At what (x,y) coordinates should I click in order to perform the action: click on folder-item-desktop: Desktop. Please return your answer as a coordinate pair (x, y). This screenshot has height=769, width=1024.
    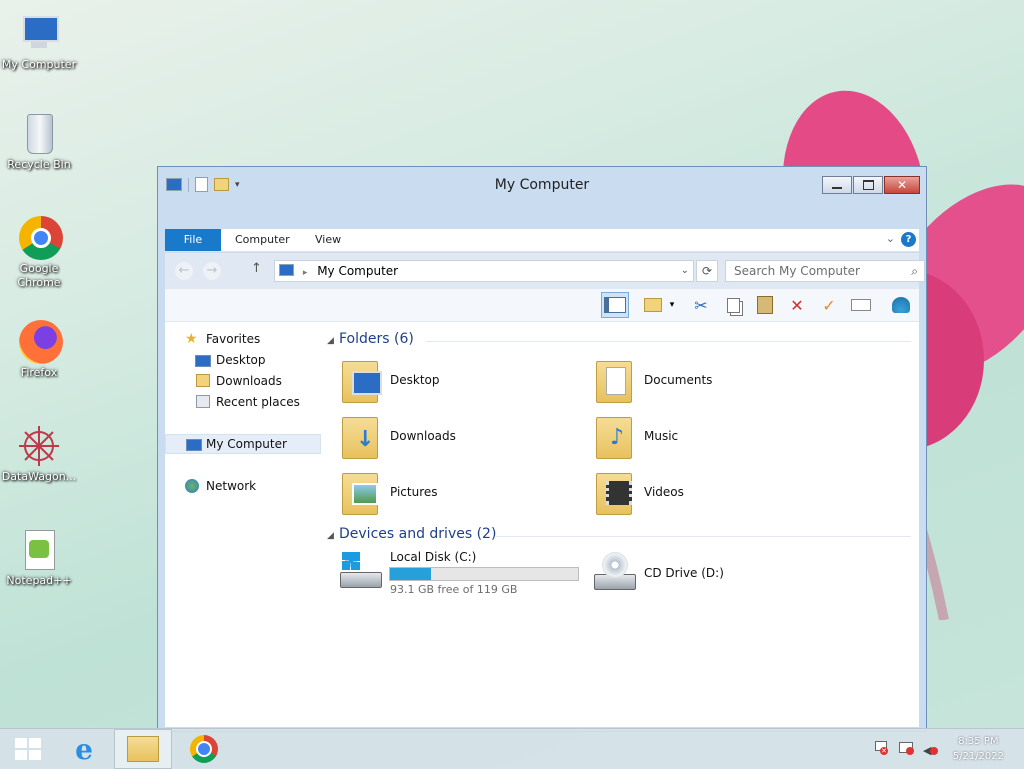
    Looking at the image, I should click on (458, 381).